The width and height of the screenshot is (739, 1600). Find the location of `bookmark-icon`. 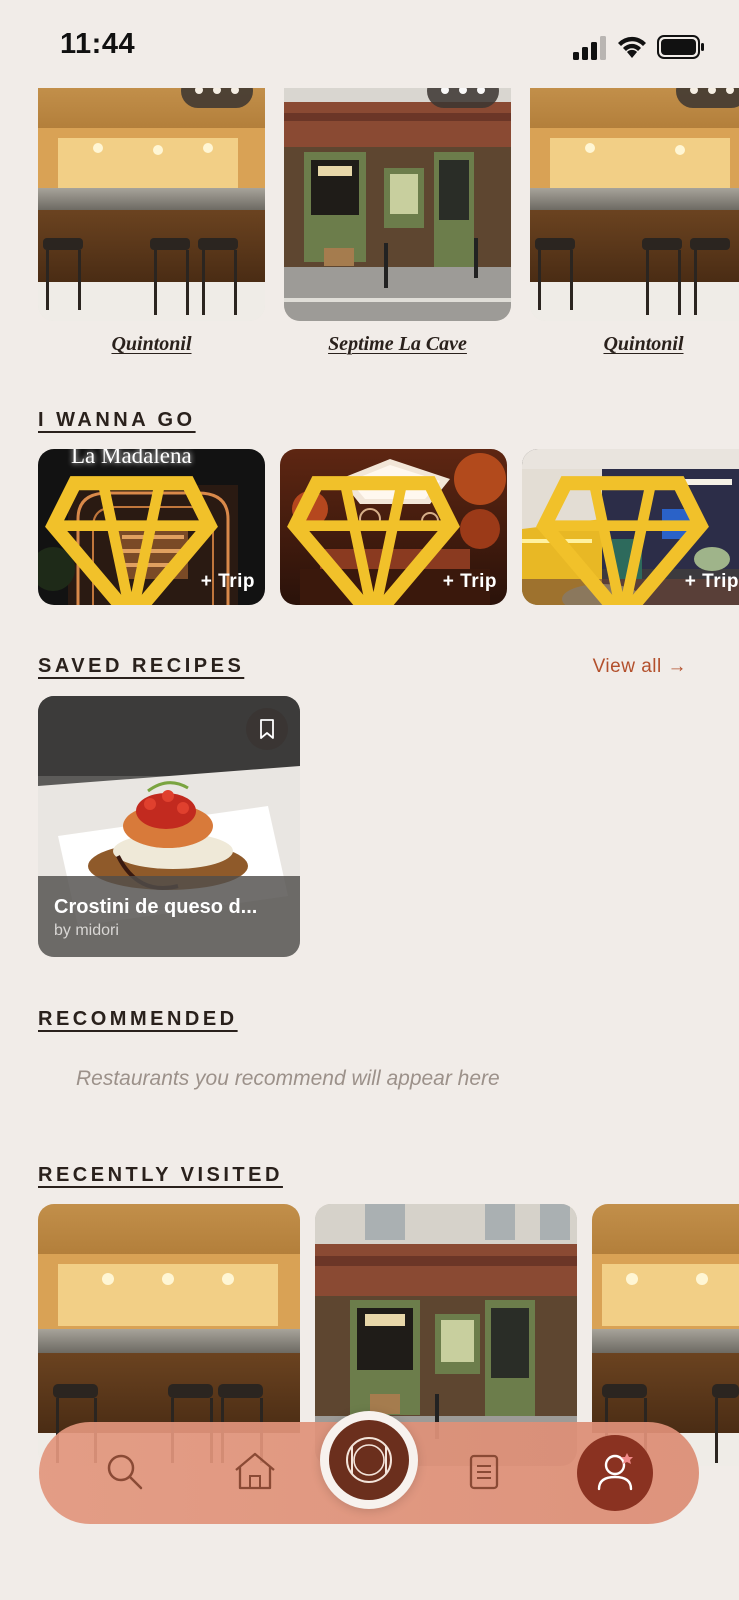

bookmark-icon is located at coordinates (267, 729).